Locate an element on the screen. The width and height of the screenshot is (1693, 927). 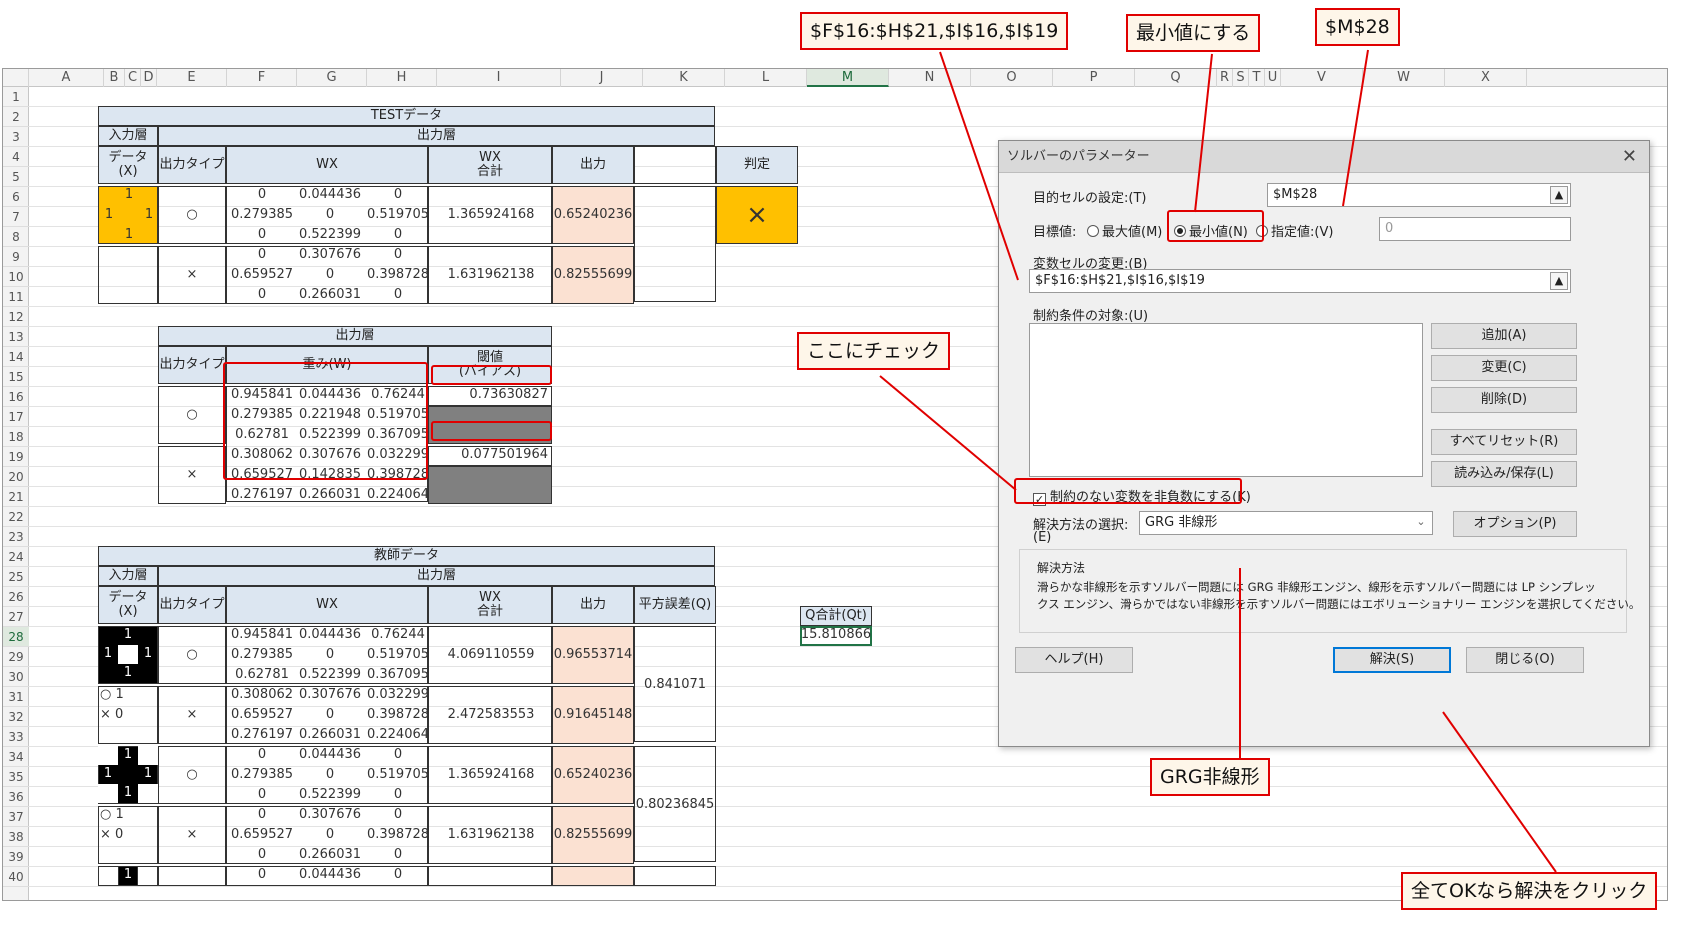
row-header-1: 1 is located at coordinates (16, 97).